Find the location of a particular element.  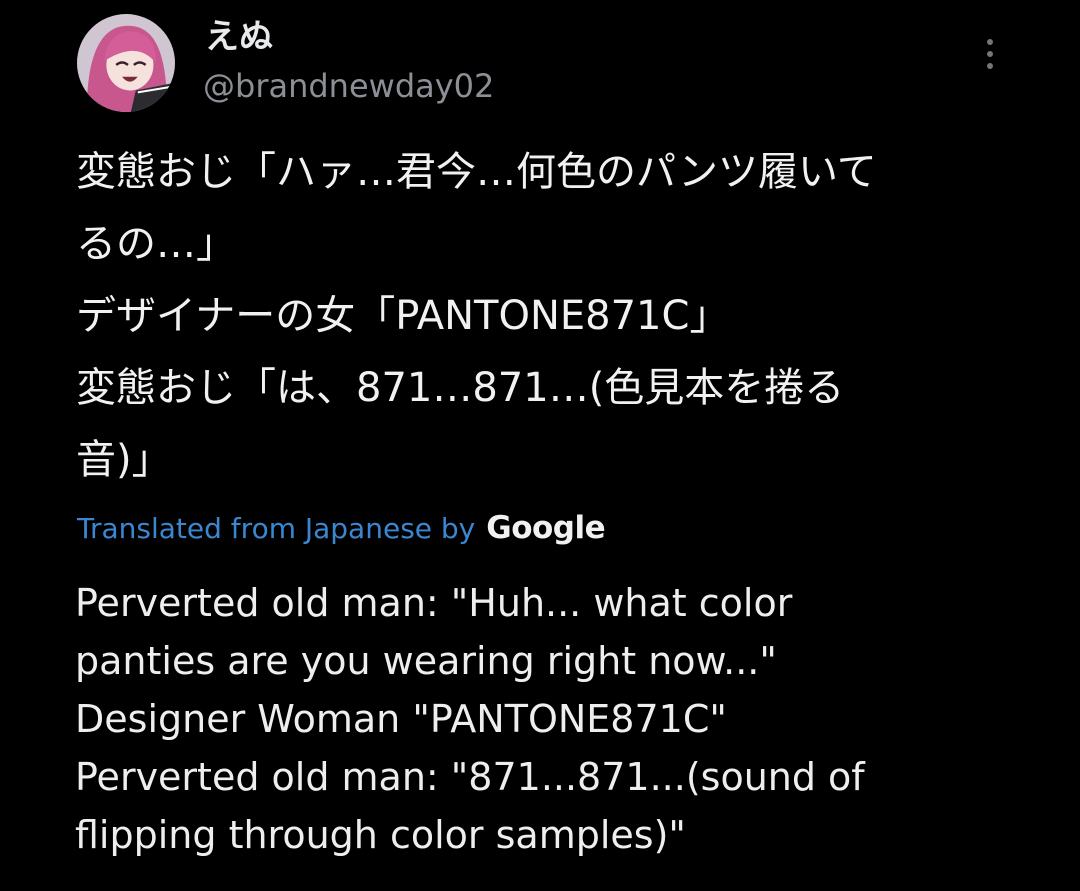

translated-text-line: Perverted old man: "Huh... what color is located at coordinates (434, 603).